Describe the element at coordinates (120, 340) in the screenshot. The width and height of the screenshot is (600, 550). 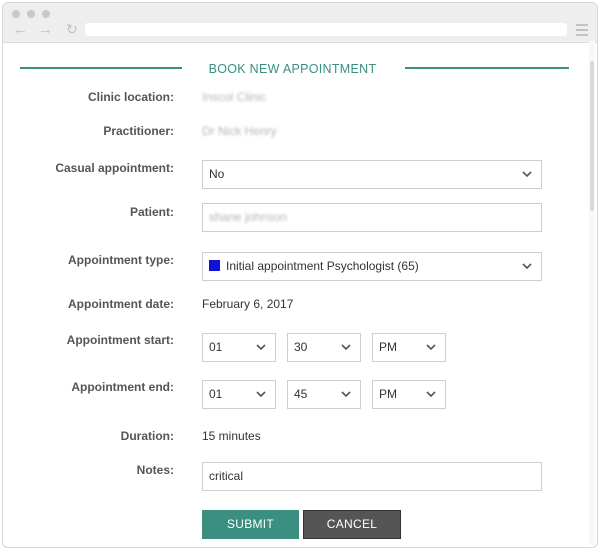
I see `appointment-start-label: Appointment start:` at that location.